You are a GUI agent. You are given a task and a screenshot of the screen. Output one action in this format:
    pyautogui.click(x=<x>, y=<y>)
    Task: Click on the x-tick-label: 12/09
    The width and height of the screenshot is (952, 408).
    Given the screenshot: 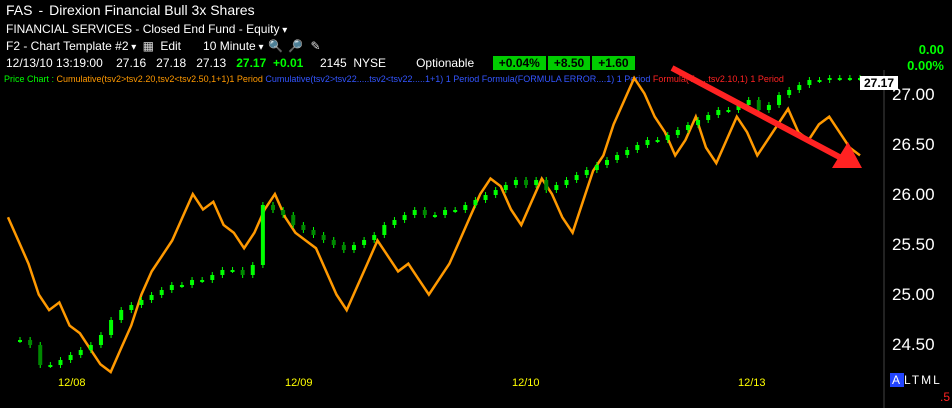 What is the action you would take?
    pyautogui.click(x=299, y=383)
    